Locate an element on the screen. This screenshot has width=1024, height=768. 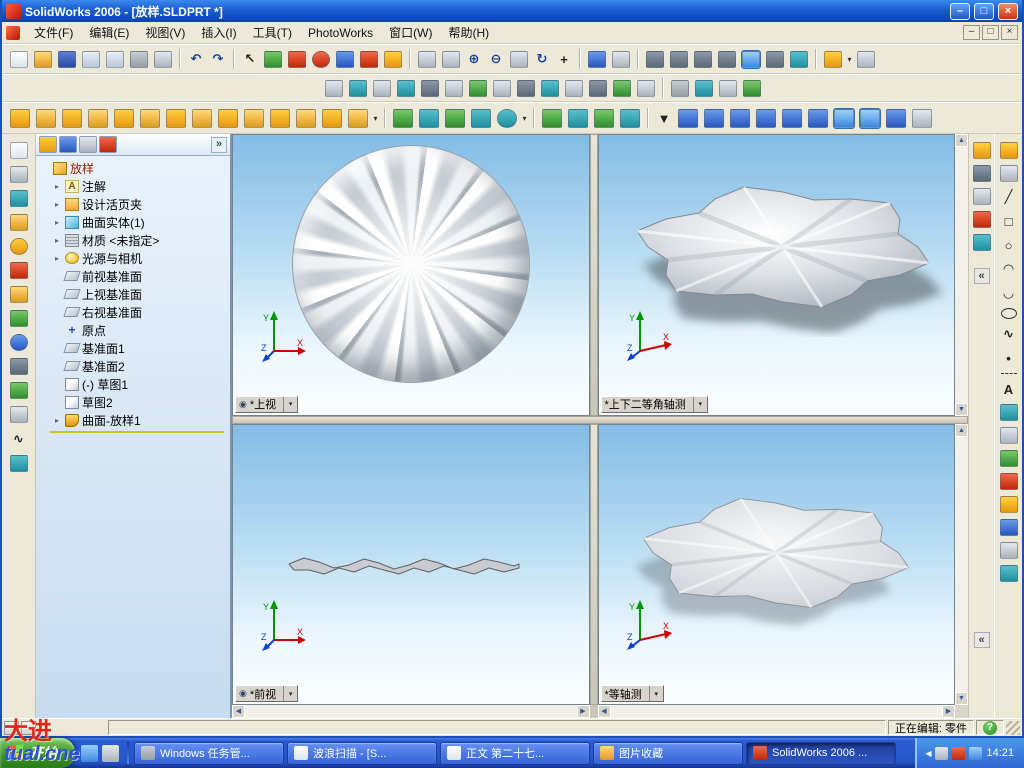
spline-icon: ∿ is located at coordinates (1009, 334).